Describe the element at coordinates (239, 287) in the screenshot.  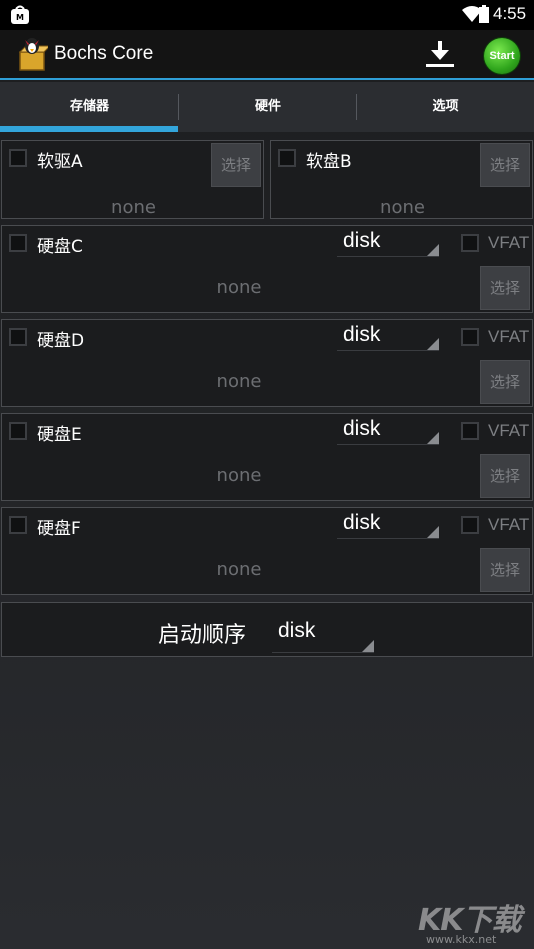
I see `hdd-c-path: none` at that location.